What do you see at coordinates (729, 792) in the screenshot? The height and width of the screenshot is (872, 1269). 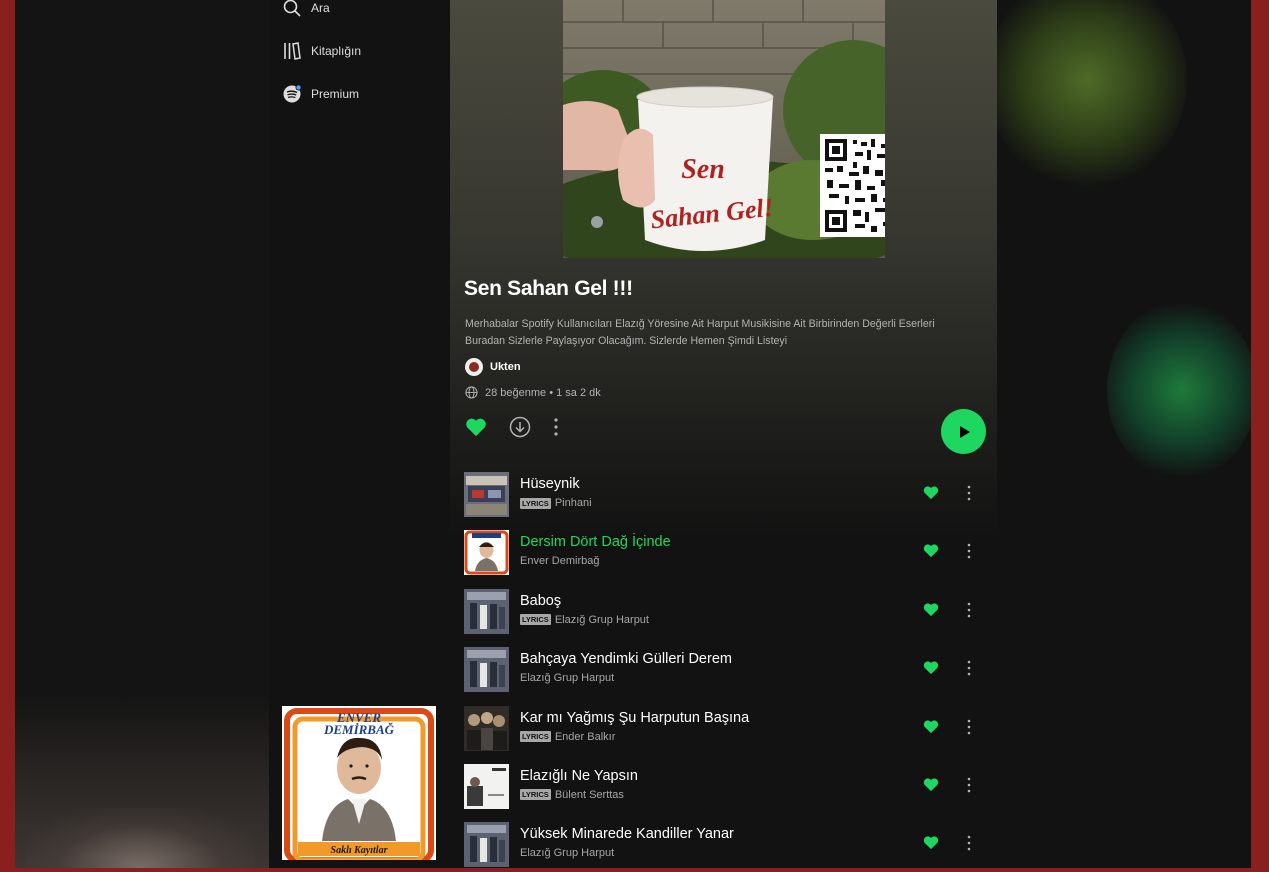 I see `track-row: Elazığlı Ne Yapsın LYRICS Bülent Serttas` at bounding box center [729, 792].